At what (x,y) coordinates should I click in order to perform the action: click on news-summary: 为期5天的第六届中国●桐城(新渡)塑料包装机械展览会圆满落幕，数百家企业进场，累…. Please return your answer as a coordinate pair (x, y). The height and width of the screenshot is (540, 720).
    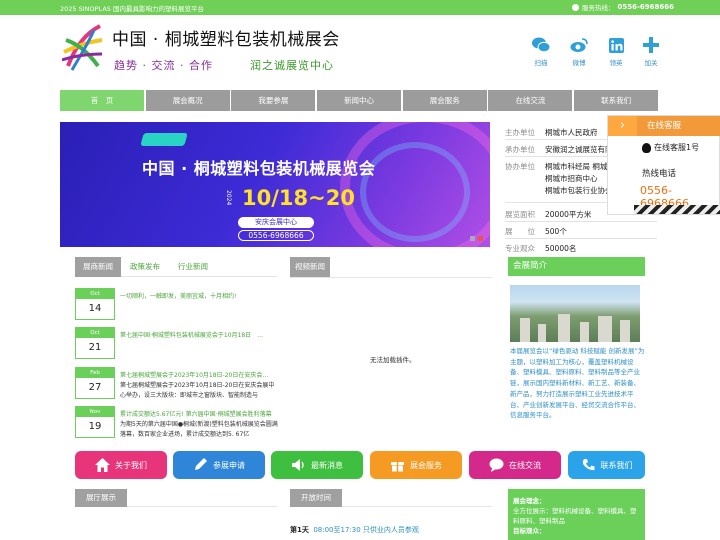
    Looking at the image, I should click on (199, 429).